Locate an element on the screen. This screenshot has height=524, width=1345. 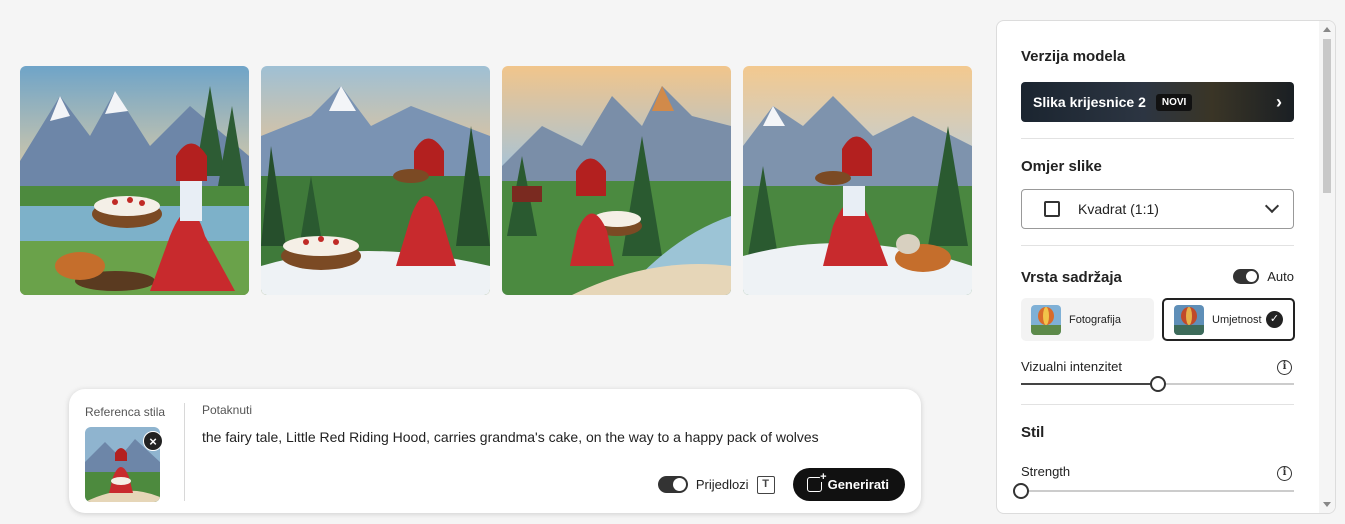
photo-thumbnail is located at coordinates (1046, 319).